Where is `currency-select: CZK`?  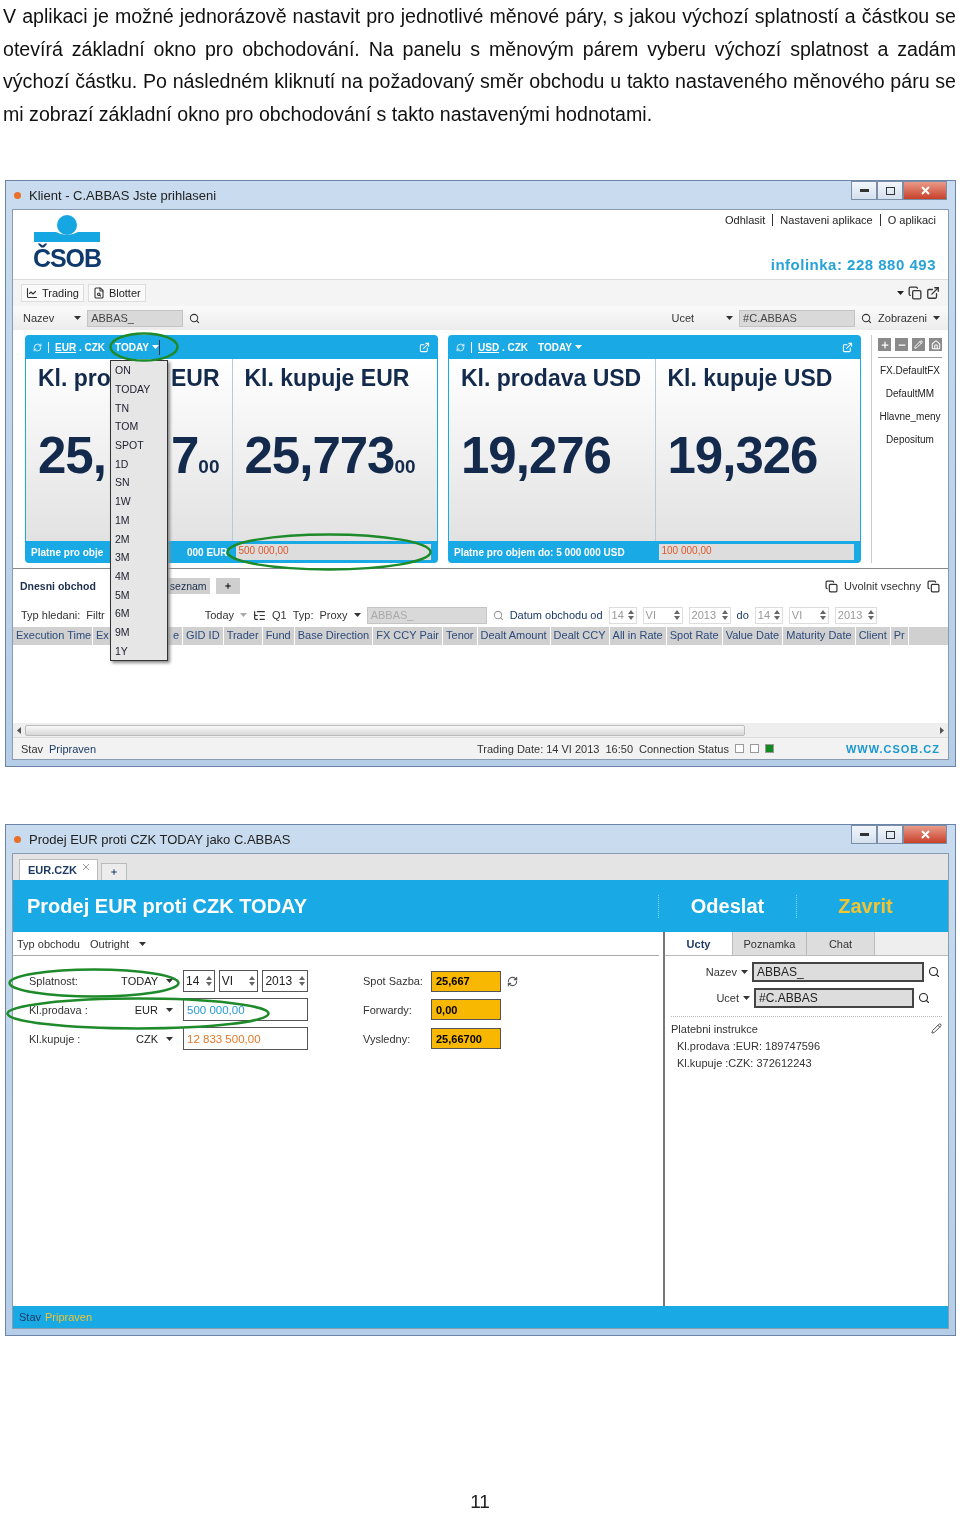
currency-select: CZK is located at coordinates (148, 1038).